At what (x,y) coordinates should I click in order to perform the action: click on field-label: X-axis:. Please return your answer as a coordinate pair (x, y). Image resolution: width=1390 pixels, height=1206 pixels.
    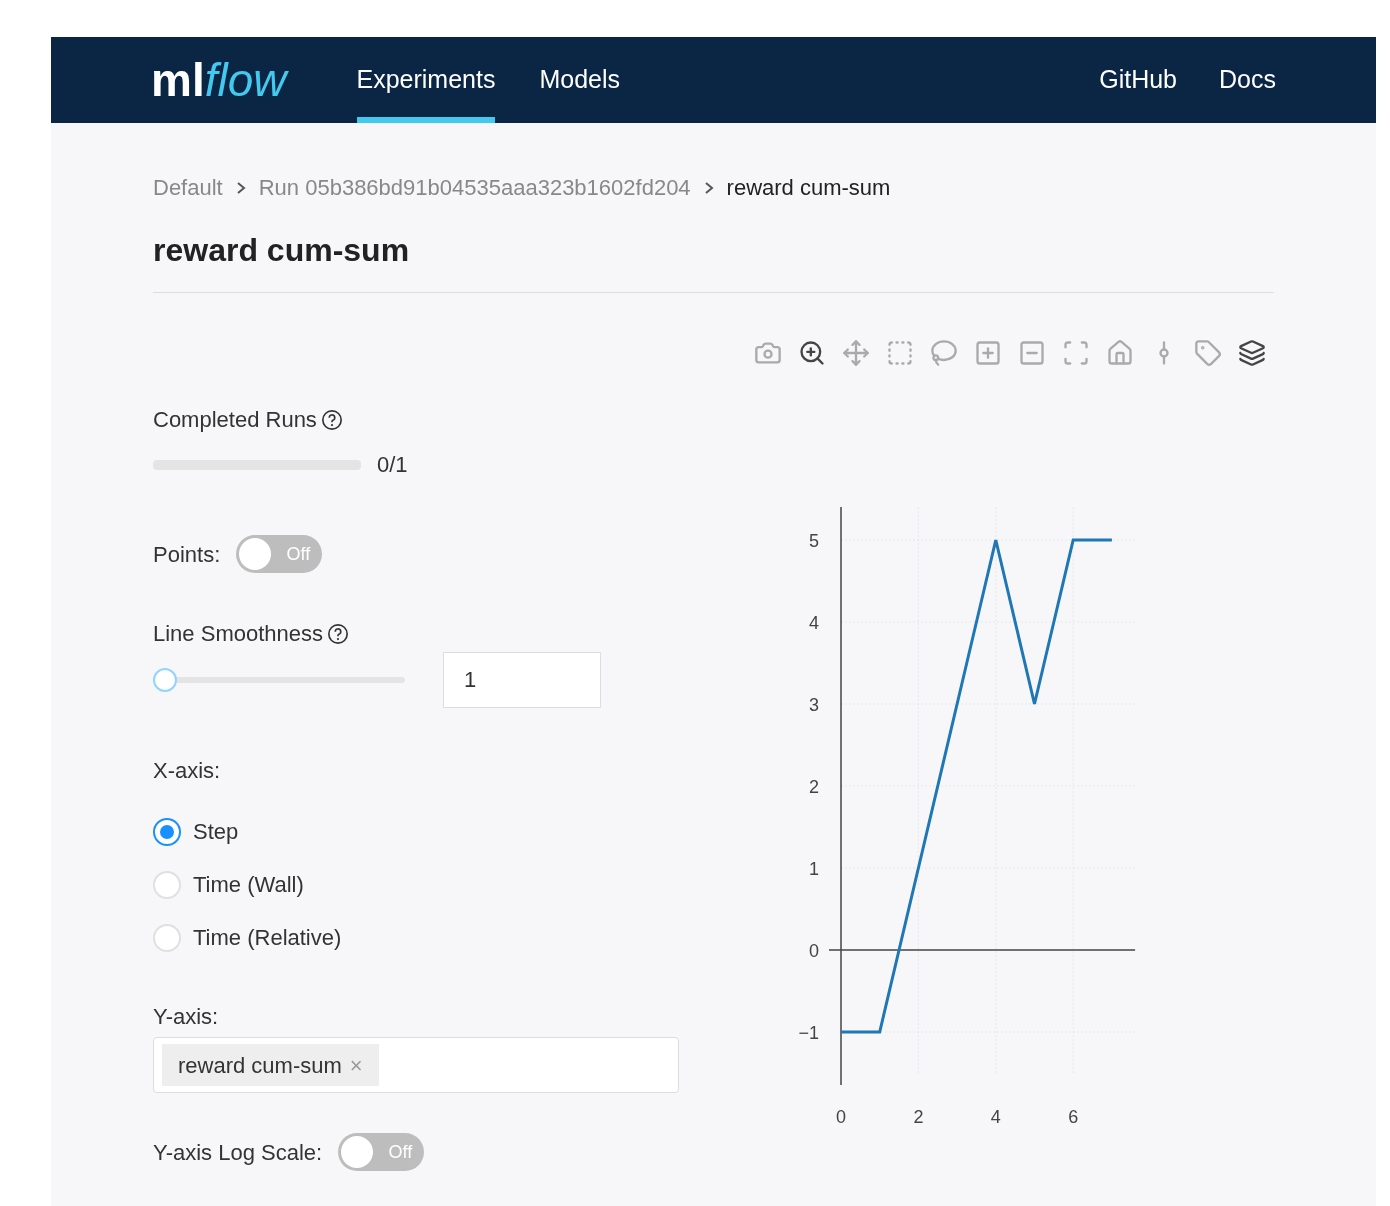
    Looking at the image, I should click on (187, 771).